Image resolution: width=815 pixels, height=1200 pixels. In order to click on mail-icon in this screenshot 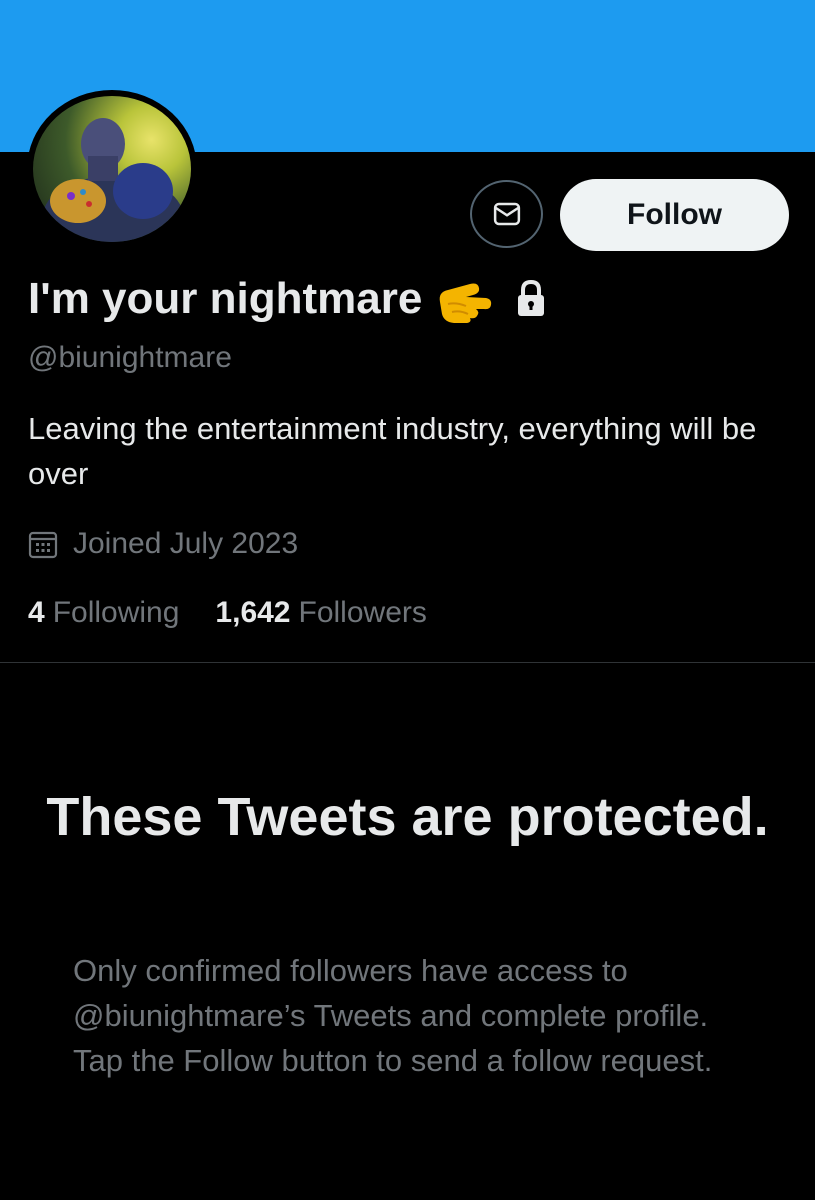, I will do `click(506, 214)`.